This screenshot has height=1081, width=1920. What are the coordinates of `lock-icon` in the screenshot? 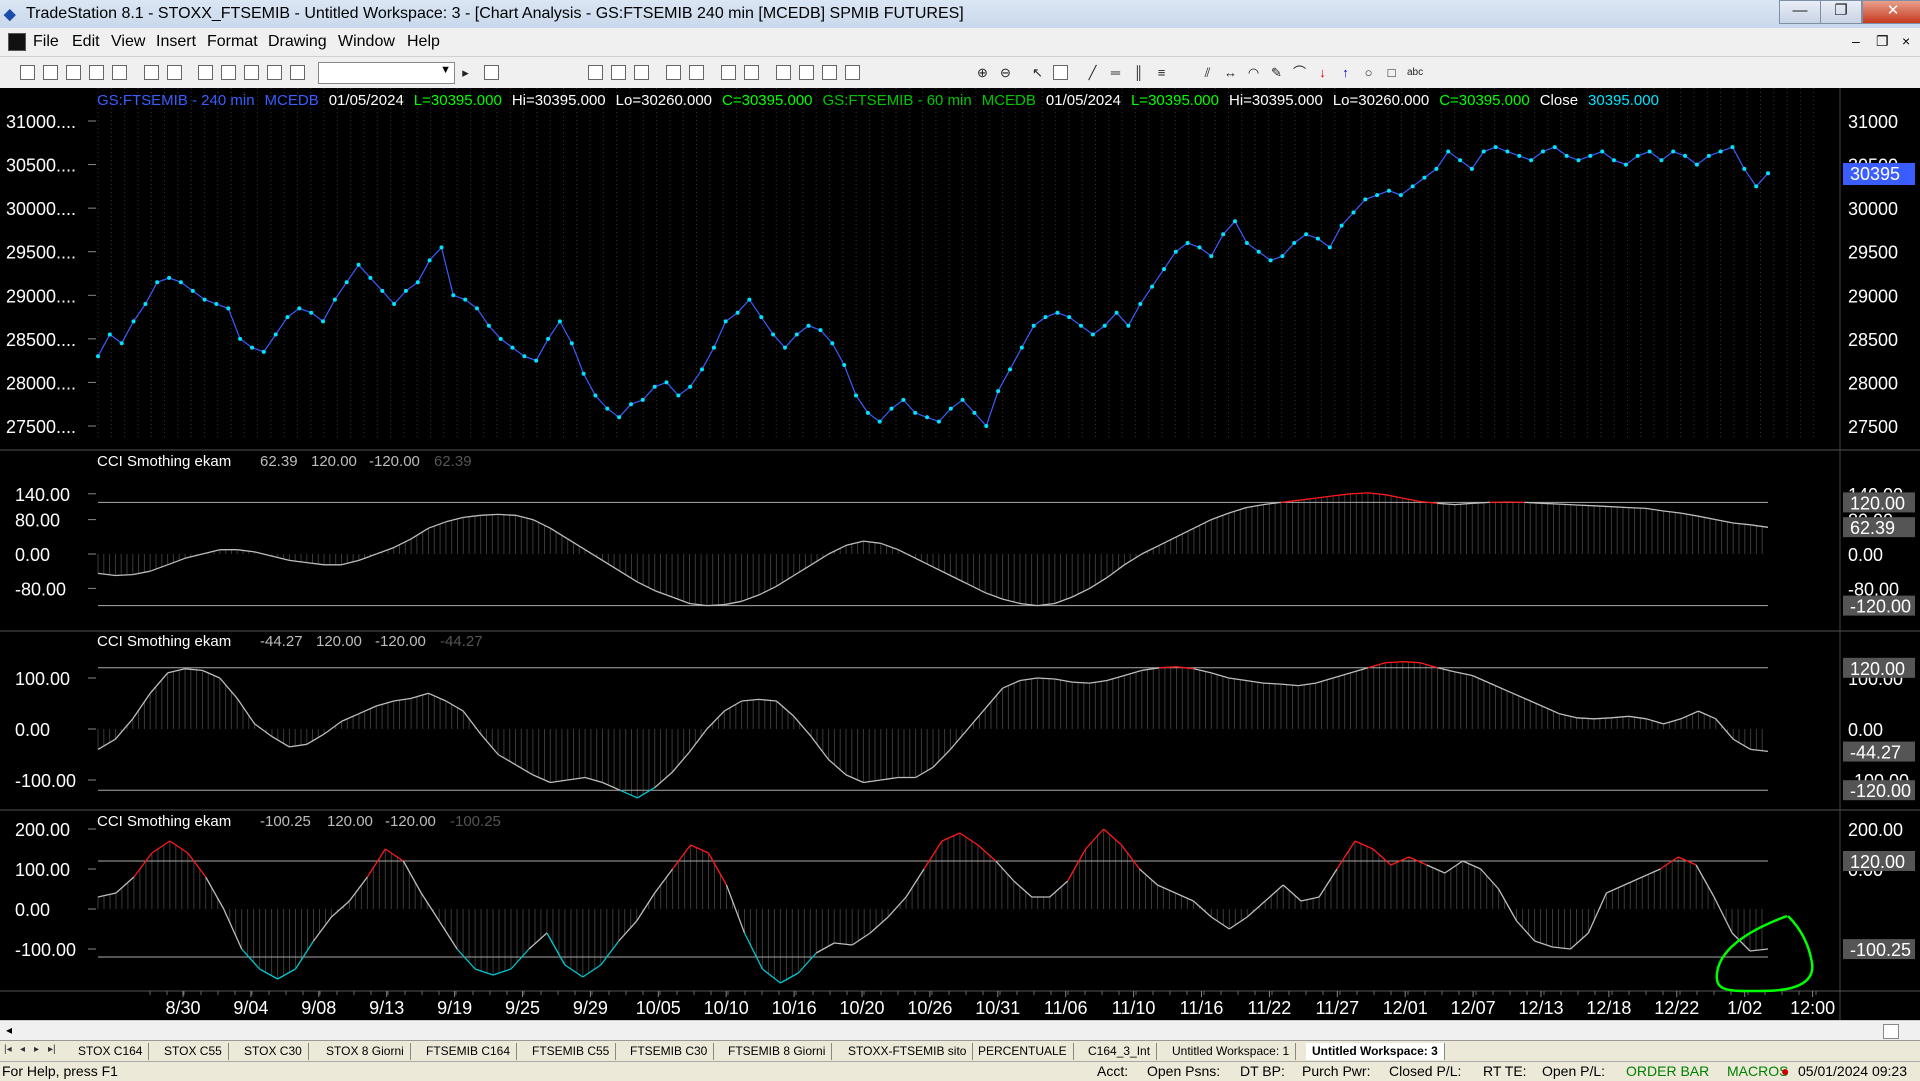 It's located at (251, 72).